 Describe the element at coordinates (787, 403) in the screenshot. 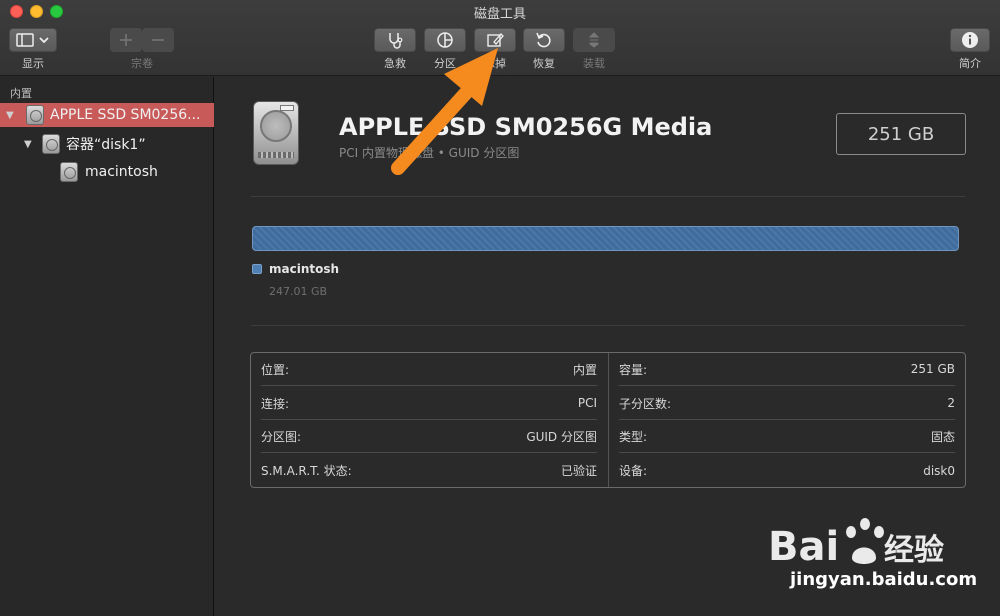

I see `info-row-child-count: 子分区数: 2` at that location.